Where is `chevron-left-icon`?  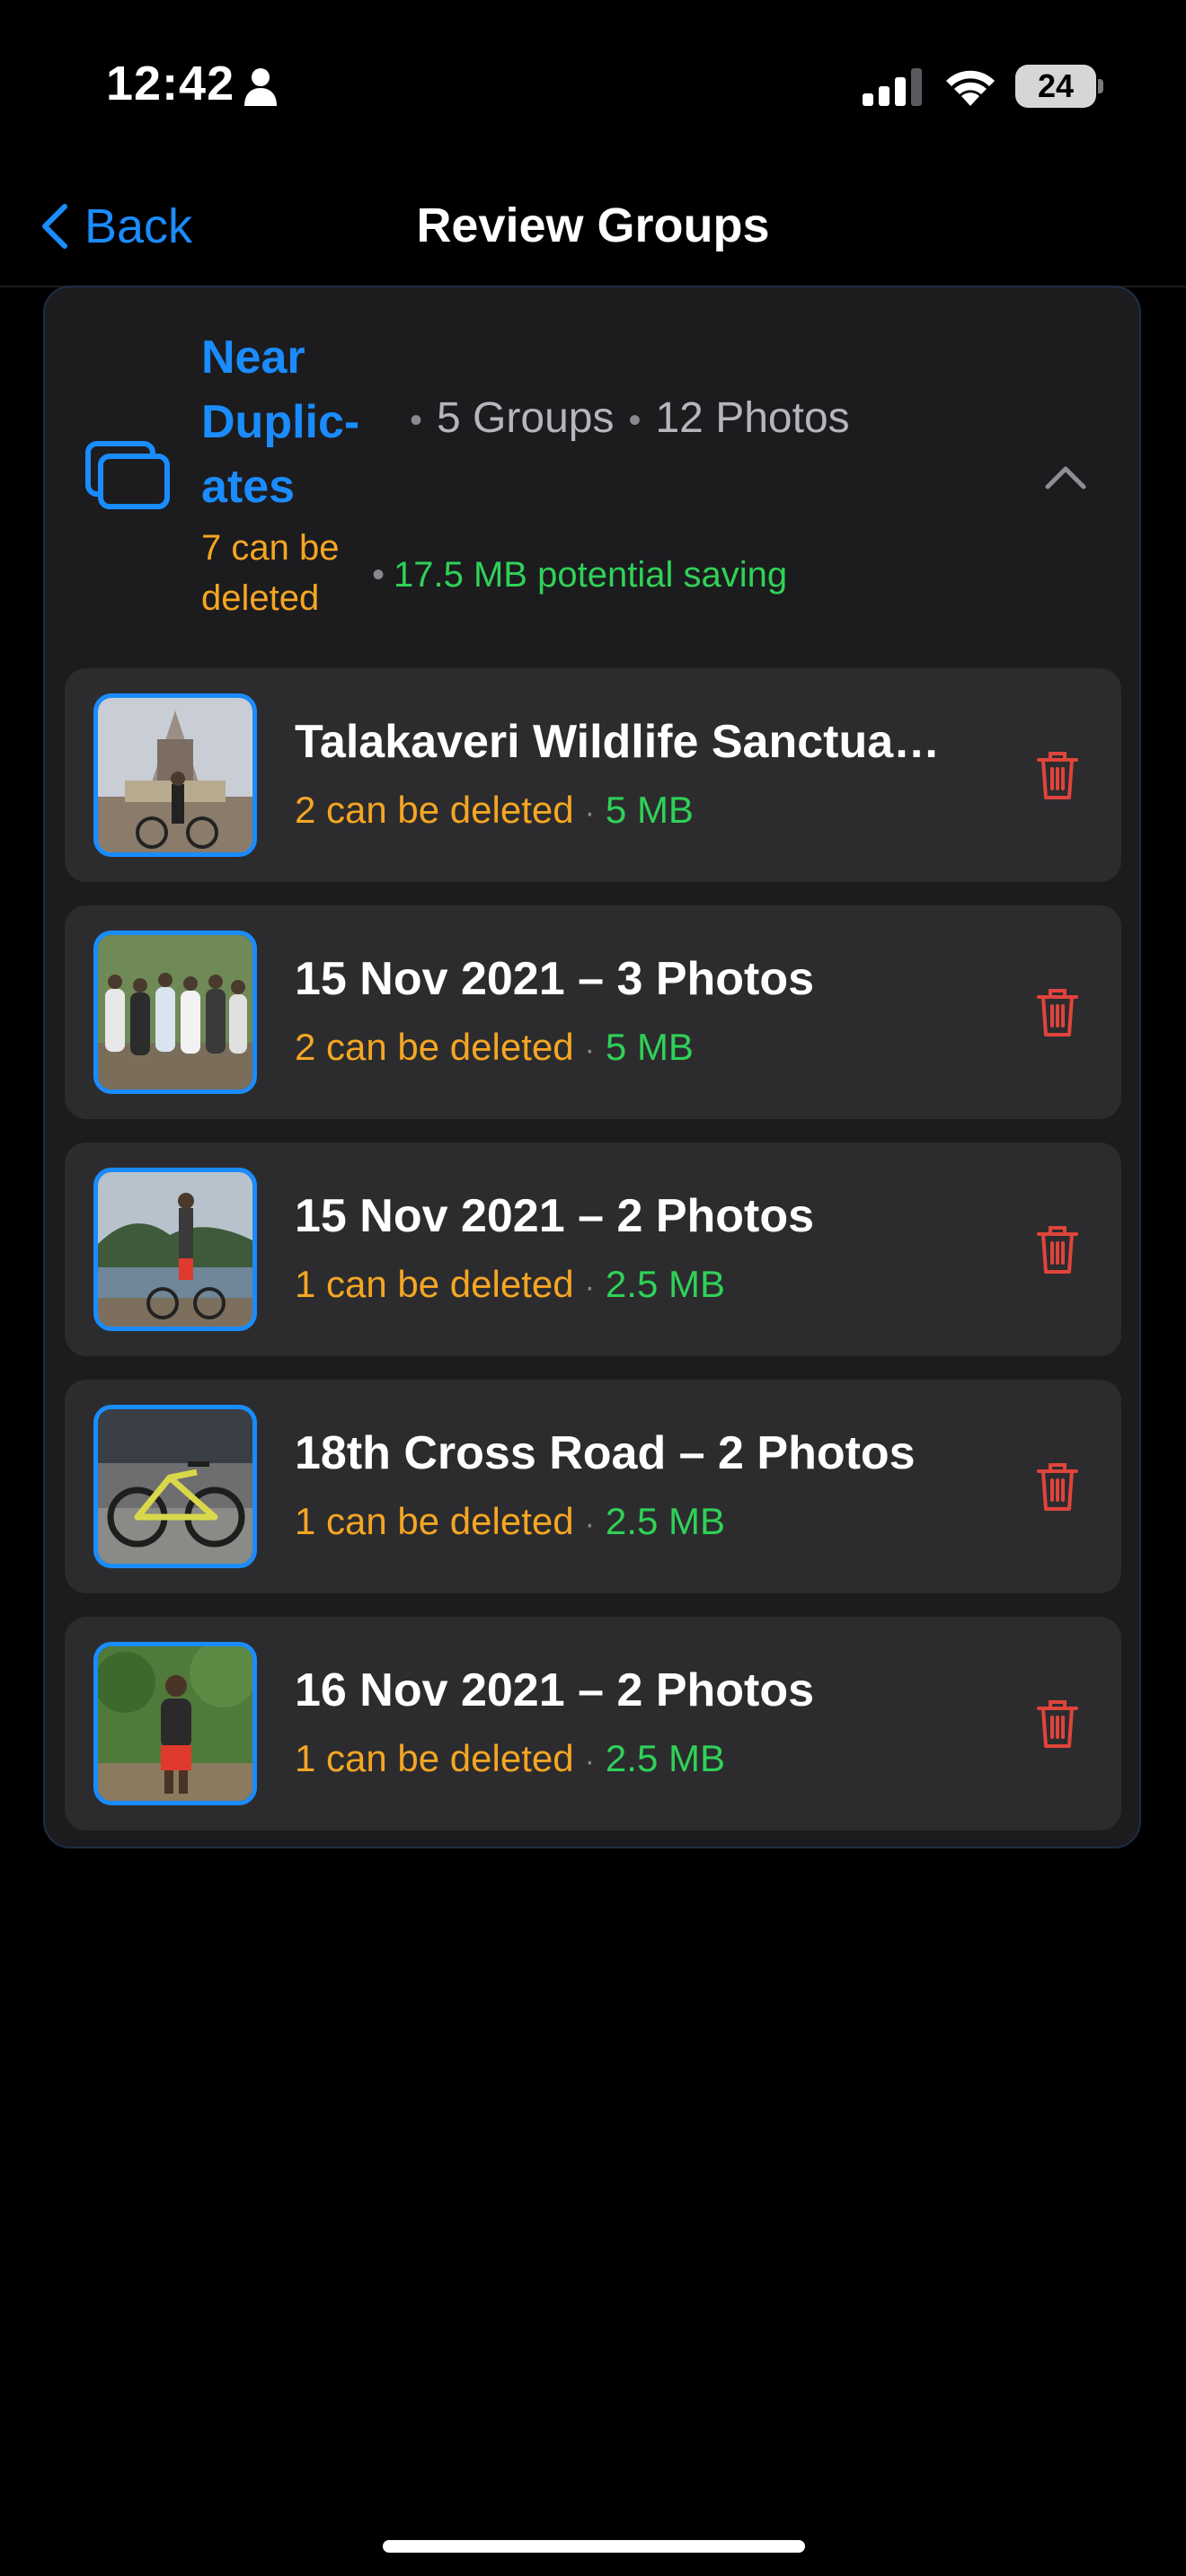 chevron-left-icon is located at coordinates (54, 226).